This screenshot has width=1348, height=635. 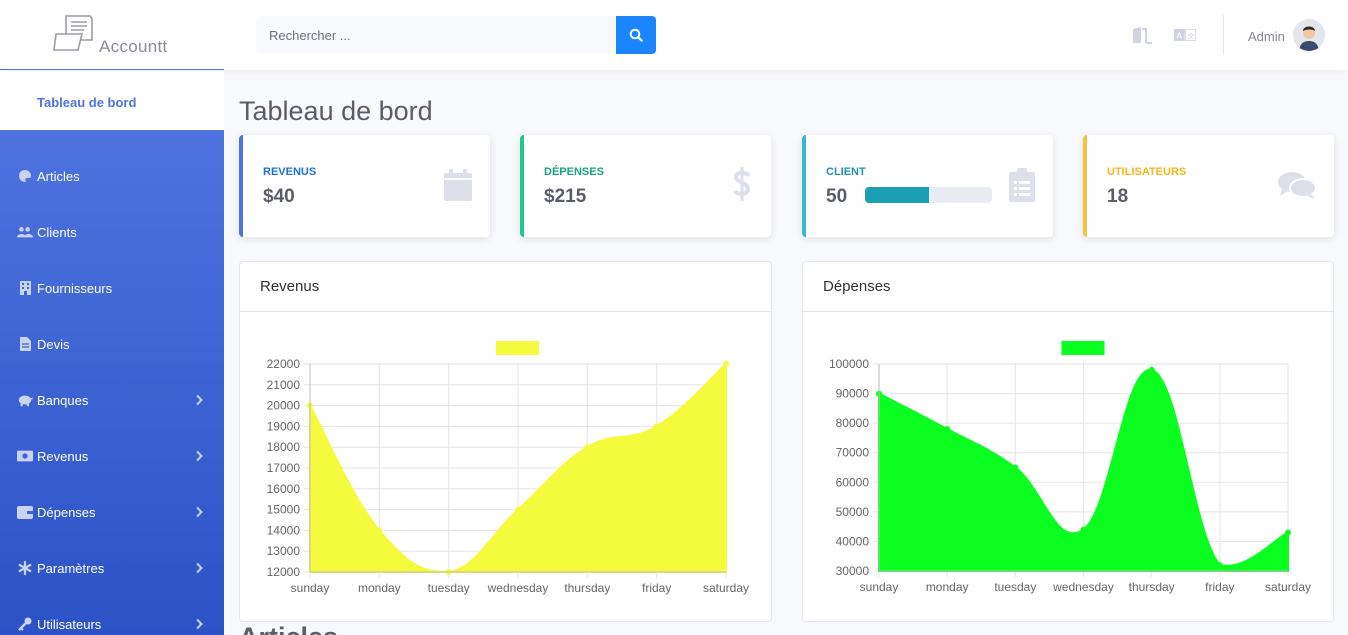 I want to click on sidebar-item-devis: Devis, so click(x=112, y=344).